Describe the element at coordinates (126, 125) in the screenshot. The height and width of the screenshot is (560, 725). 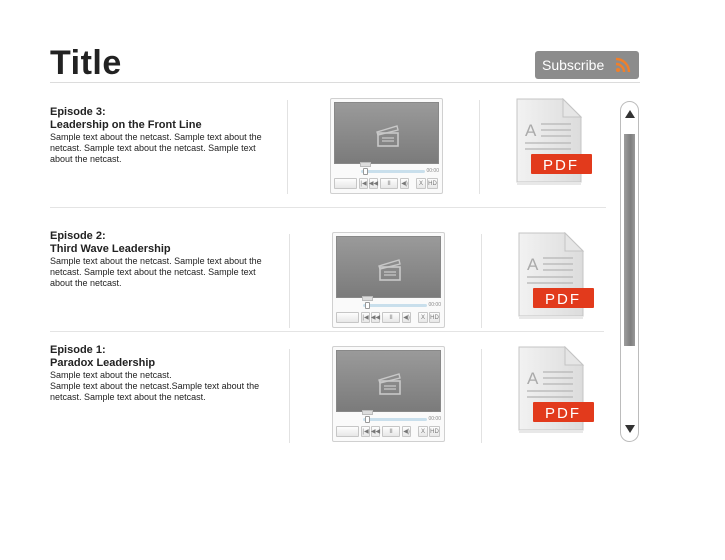
I see `episode-name: Leadership on the Front Line` at that location.